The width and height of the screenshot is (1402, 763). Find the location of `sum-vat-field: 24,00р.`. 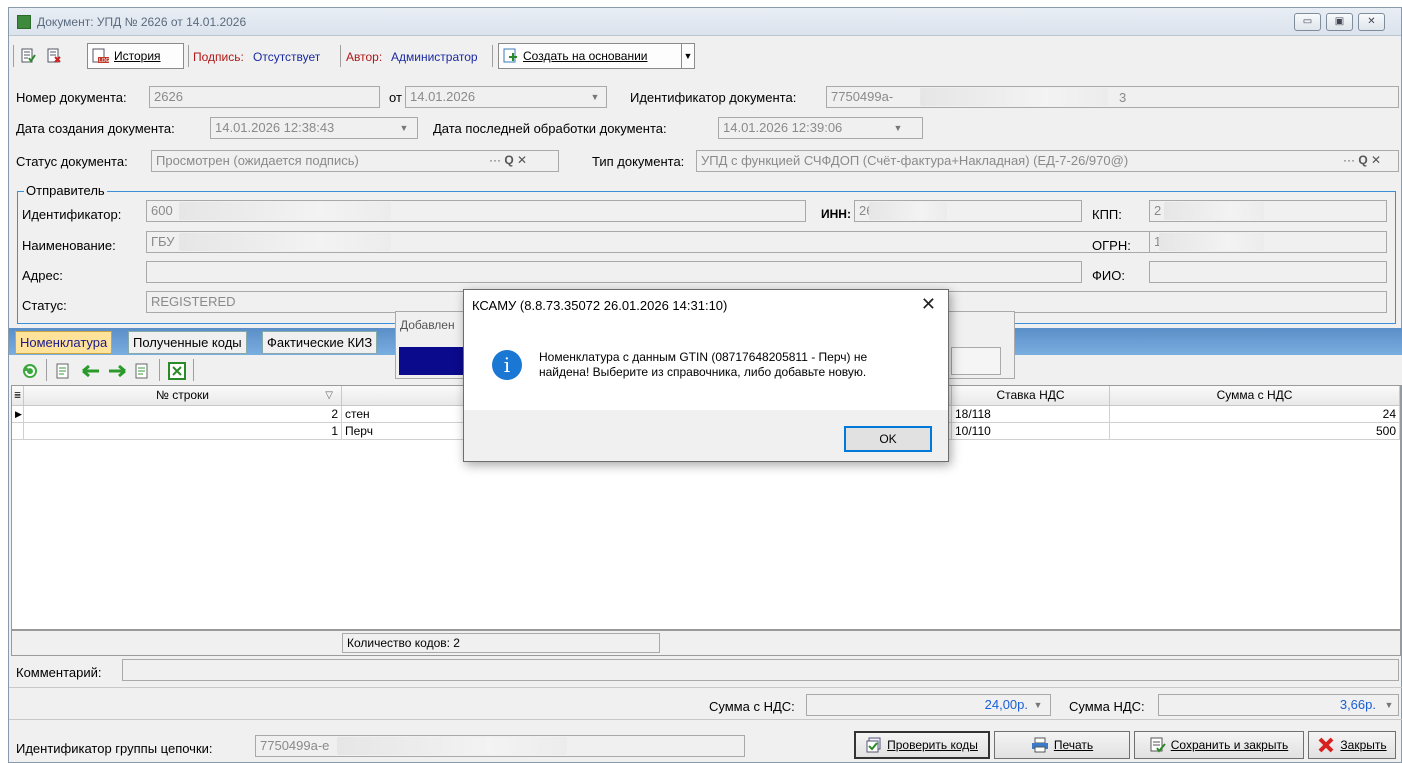

sum-vat-field: 24,00р. is located at coordinates (928, 705).